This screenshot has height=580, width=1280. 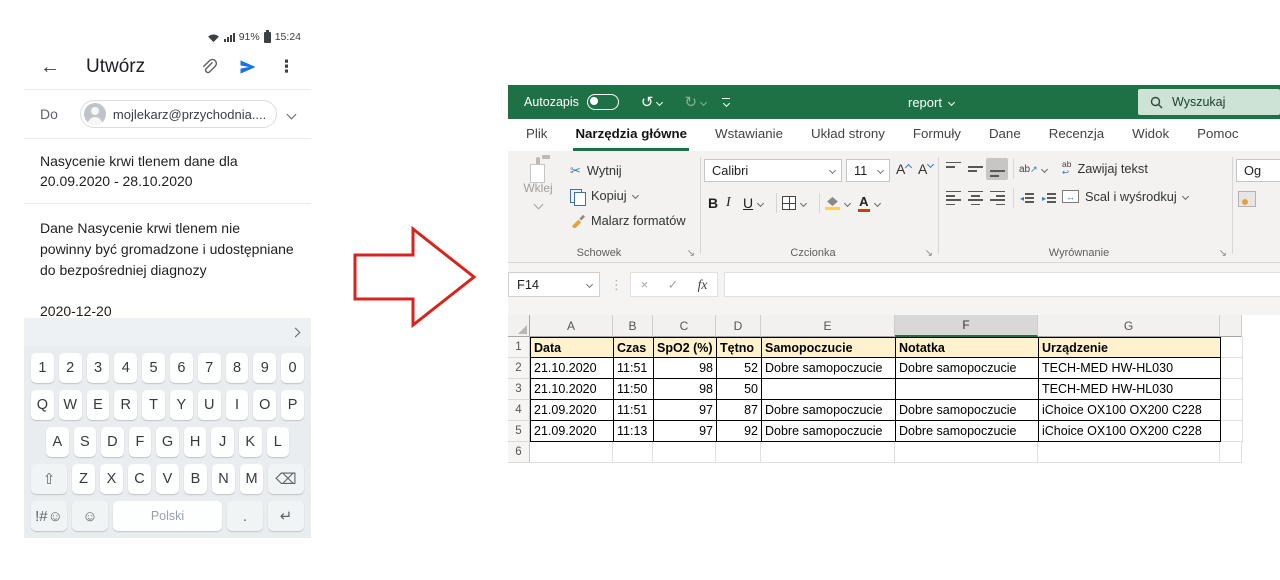 What do you see at coordinates (50, 67) in the screenshot?
I see `back-icon: ←` at bounding box center [50, 67].